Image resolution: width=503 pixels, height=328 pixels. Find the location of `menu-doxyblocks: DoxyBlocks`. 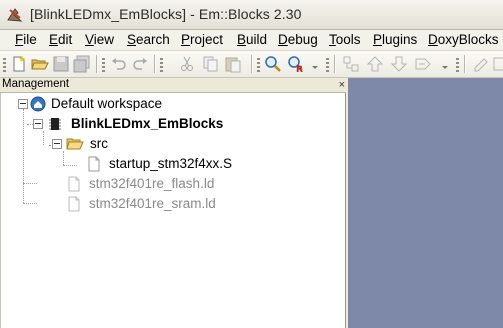

menu-doxyblocks: DoxyBlocks is located at coordinates (463, 39).